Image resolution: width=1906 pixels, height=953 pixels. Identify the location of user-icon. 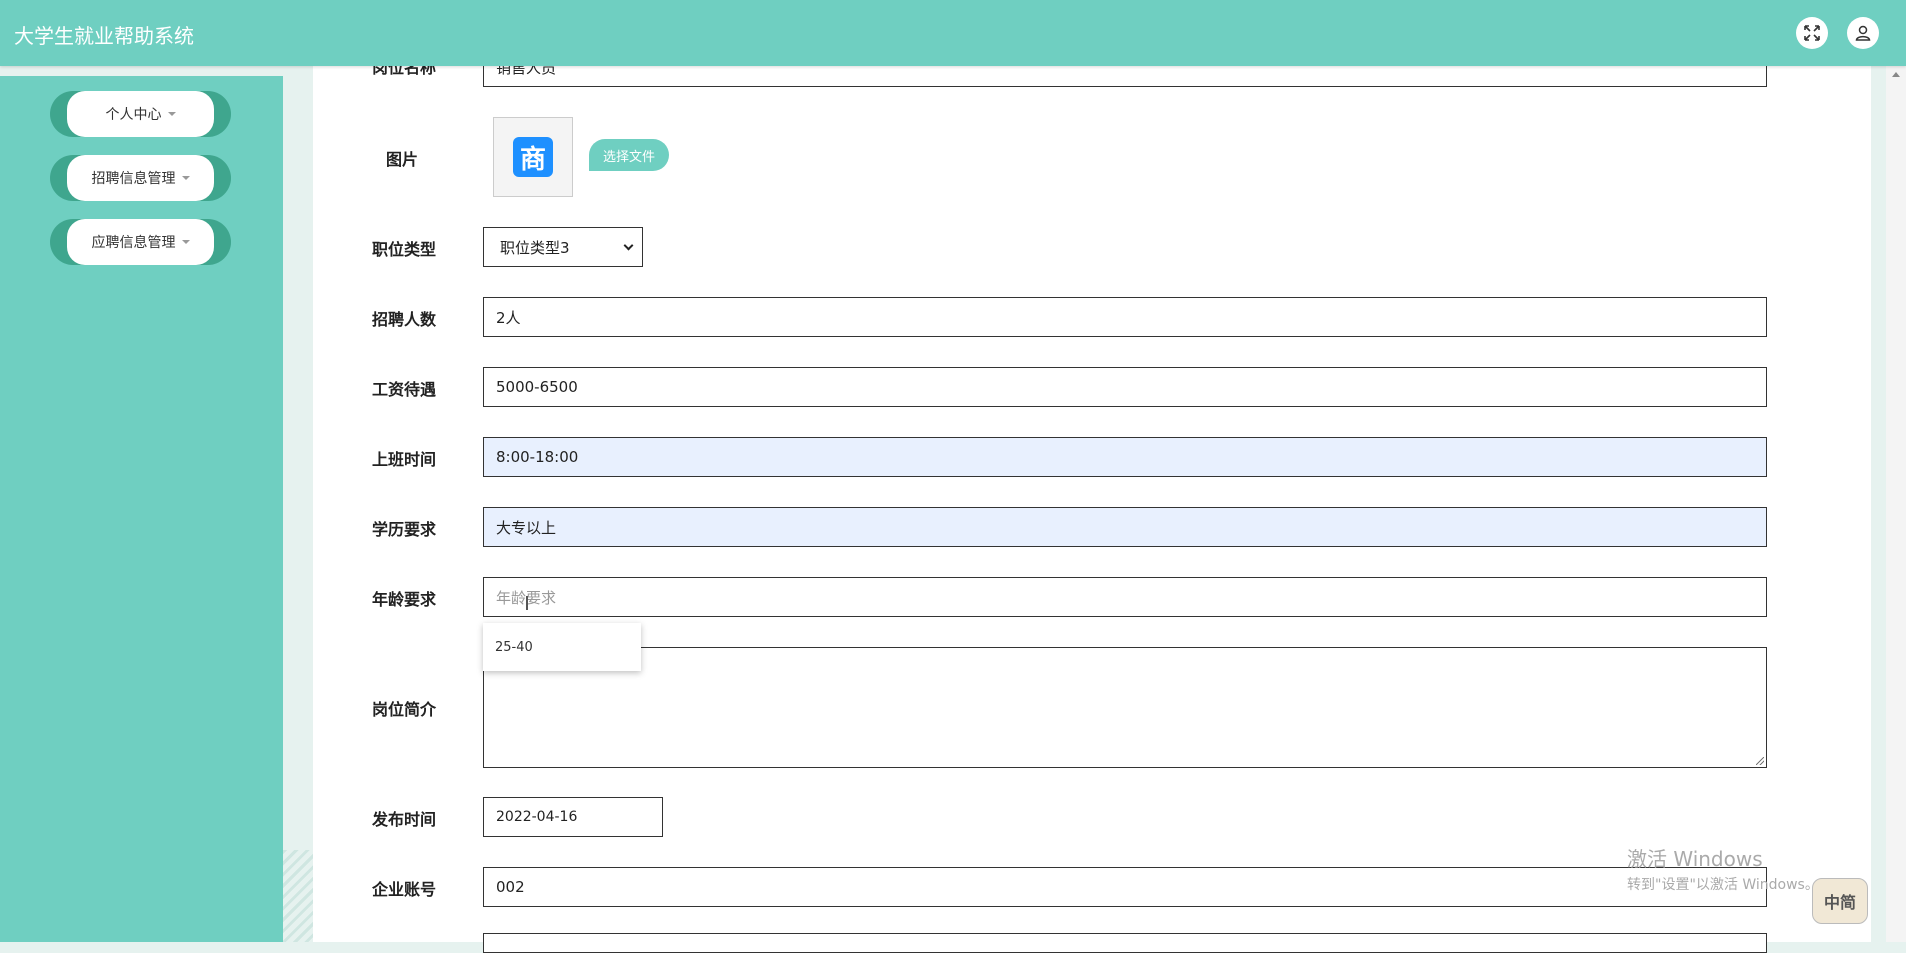
(1863, 33).